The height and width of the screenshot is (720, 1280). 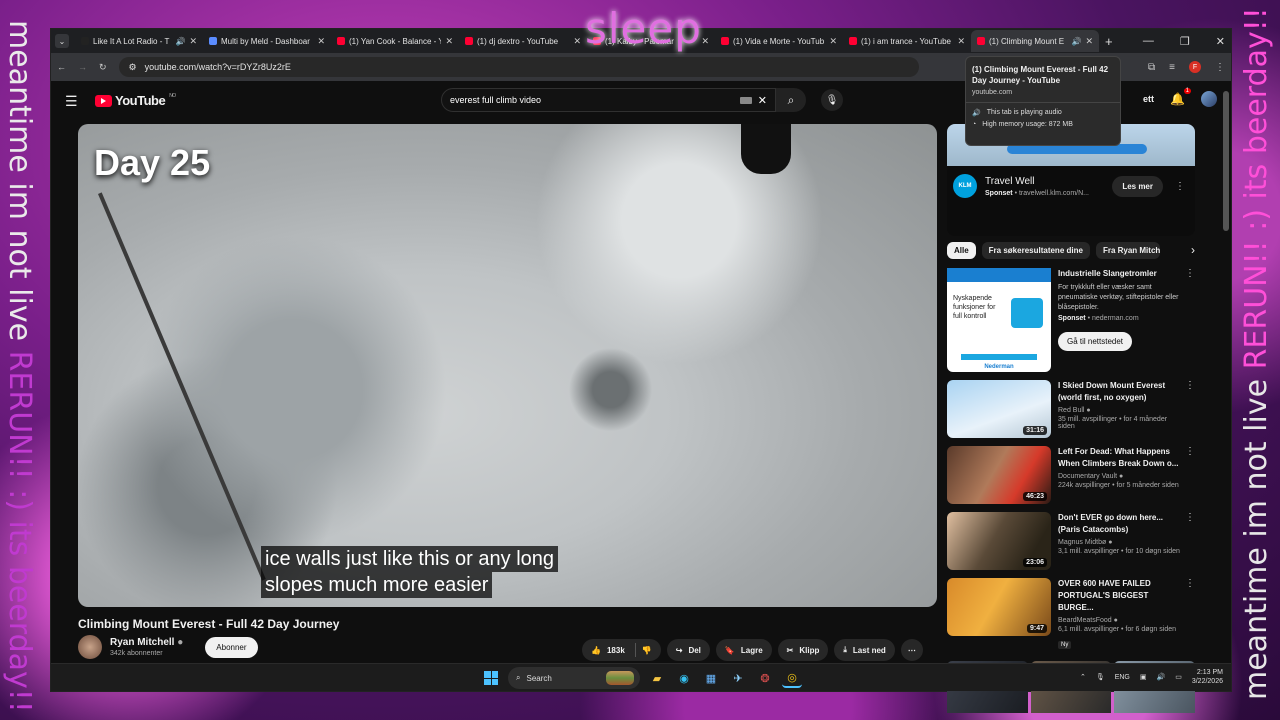 I want to click on keyboard-icon, so click(x=745, y=100).